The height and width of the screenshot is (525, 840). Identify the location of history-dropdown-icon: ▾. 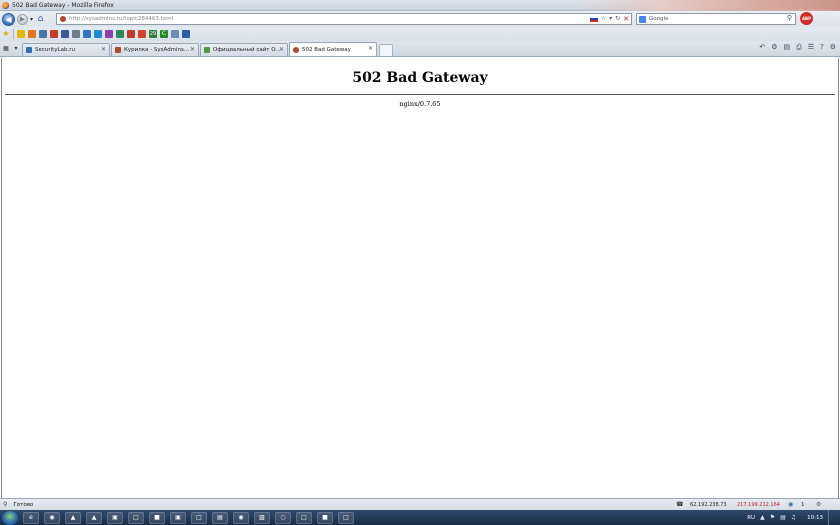
(31, 19).